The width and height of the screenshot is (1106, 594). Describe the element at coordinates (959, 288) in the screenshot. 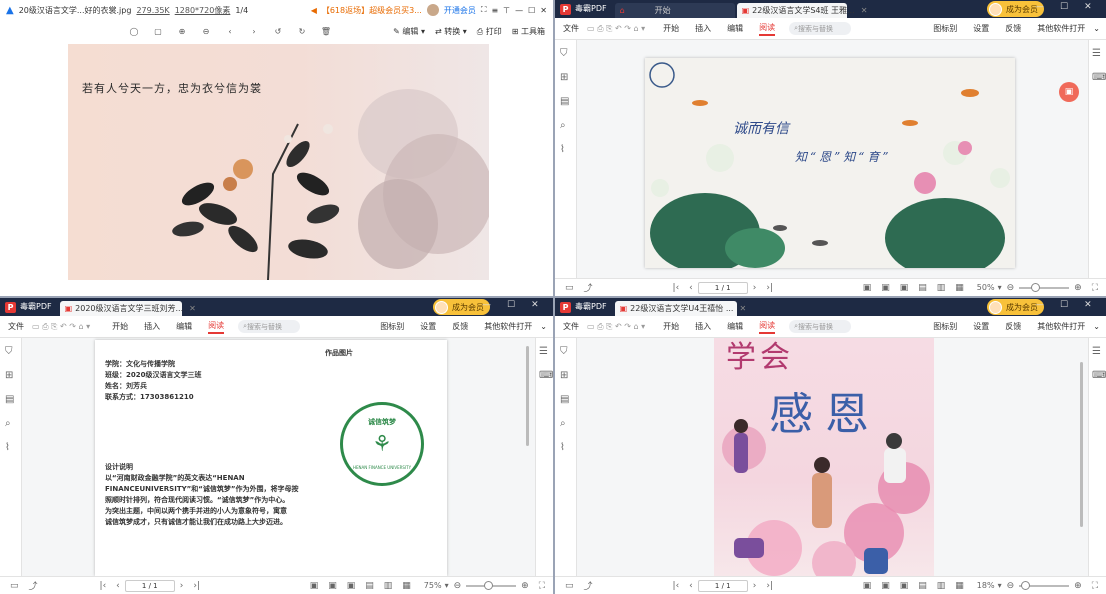

I see `view-mode-icon: ▦` at that location.